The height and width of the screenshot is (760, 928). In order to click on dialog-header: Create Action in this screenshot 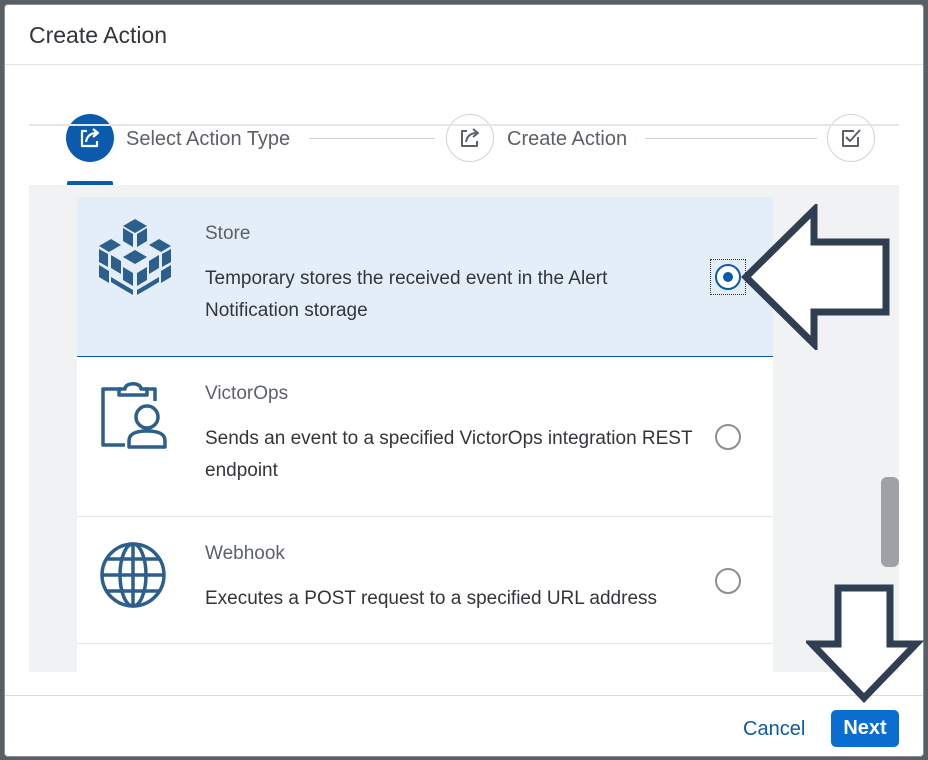, I will do `click(464, 35)`.